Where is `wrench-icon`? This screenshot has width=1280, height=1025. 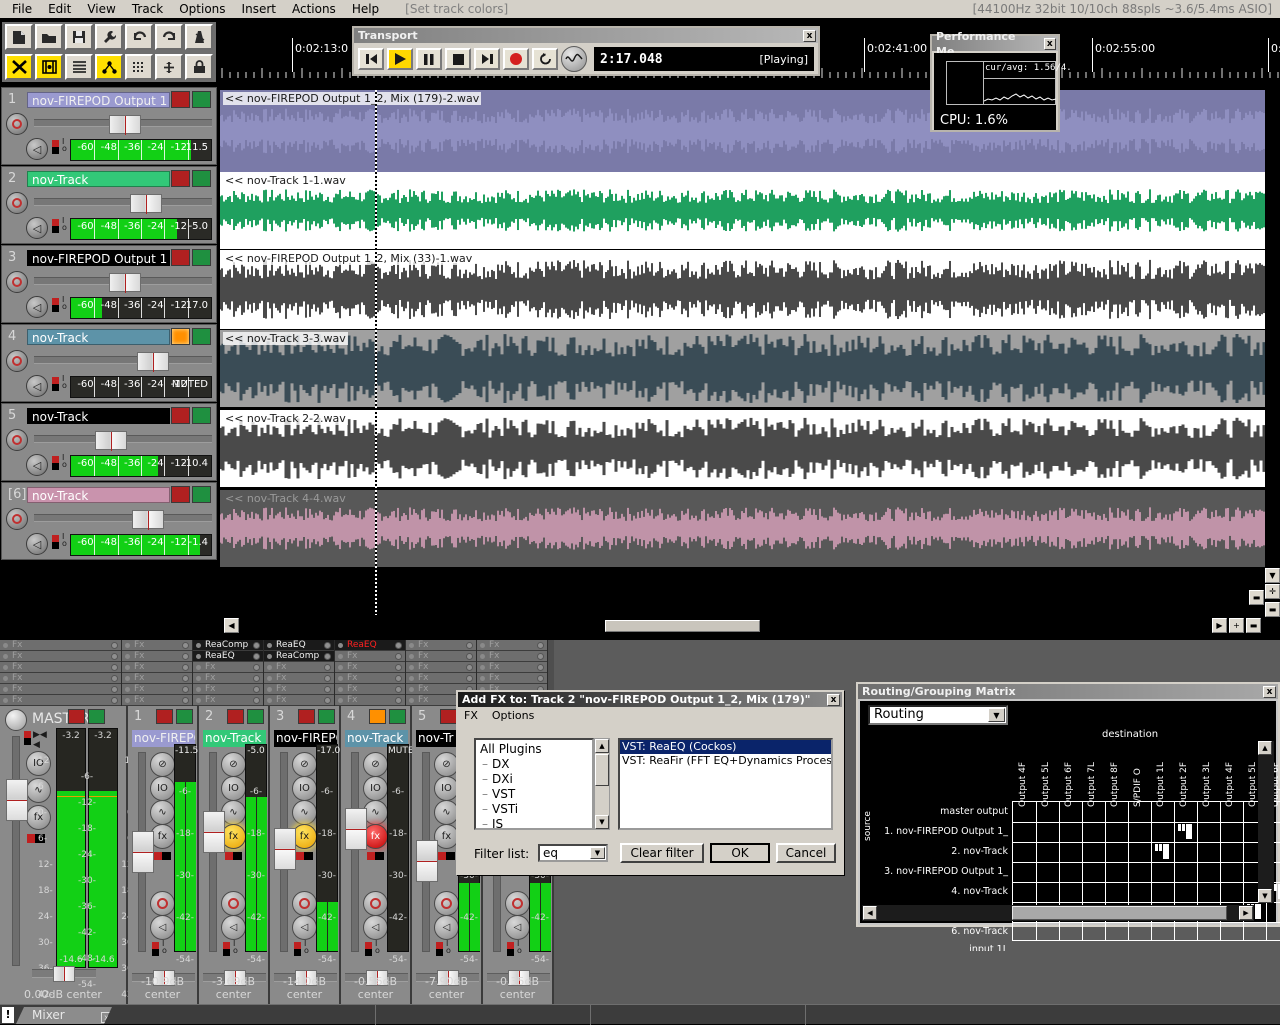 wrench-icon is located at coordinates (109, 37).